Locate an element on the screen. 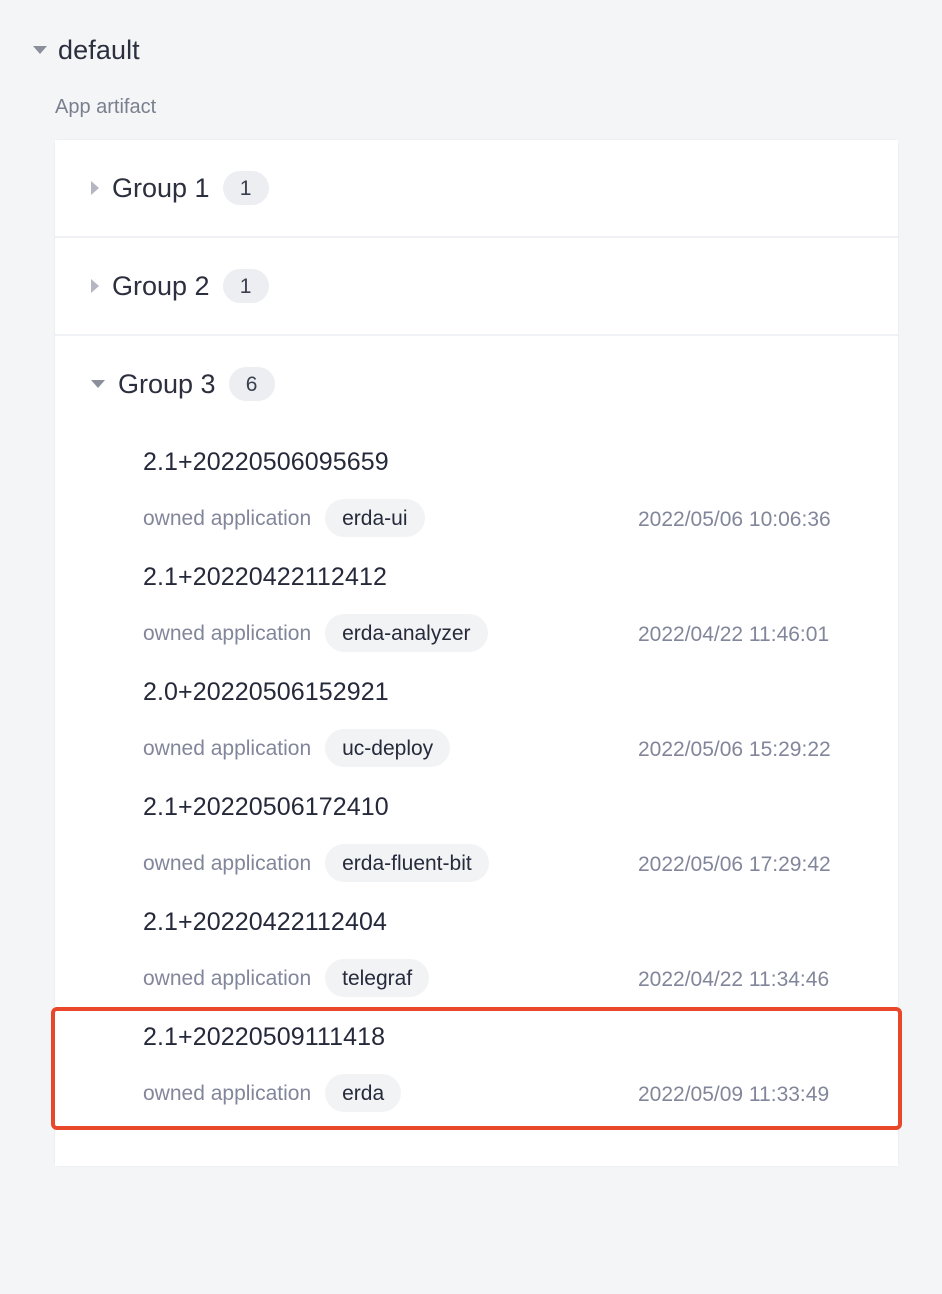 The height and width of the screenshot is (1294, 942). artifact-version: 2.1+20220422112412 is located at coordinates (265, 577).